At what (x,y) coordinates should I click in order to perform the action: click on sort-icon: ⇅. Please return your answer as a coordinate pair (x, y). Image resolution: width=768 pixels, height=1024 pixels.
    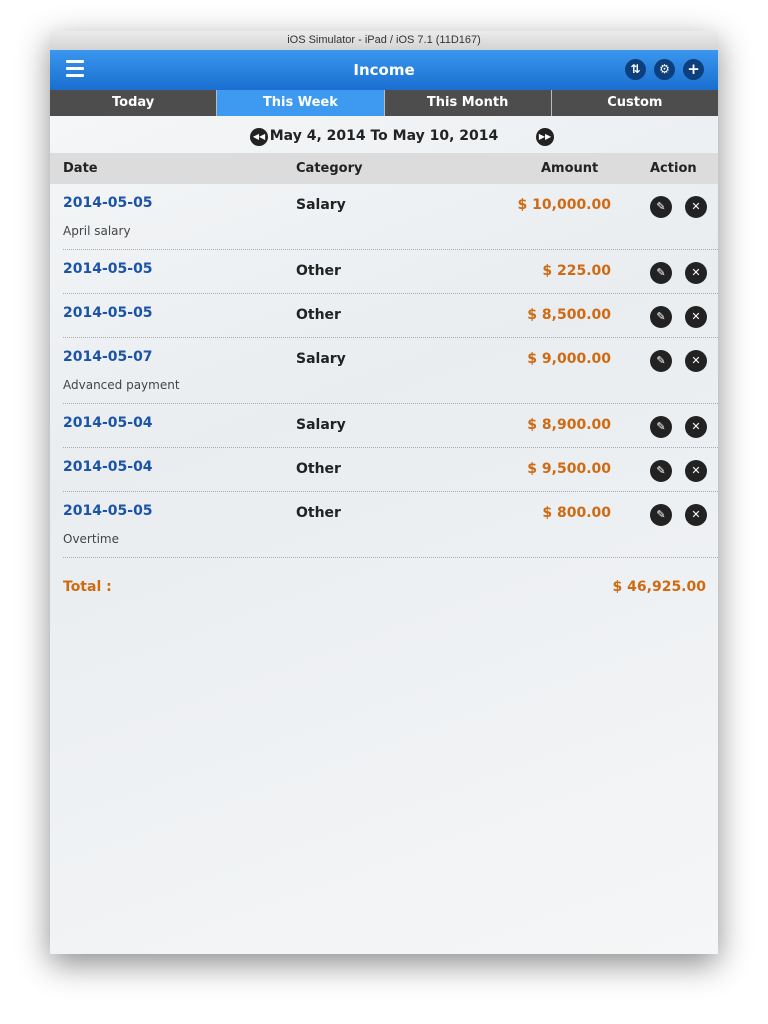
    Looking at the image, I should click on (635, 69).